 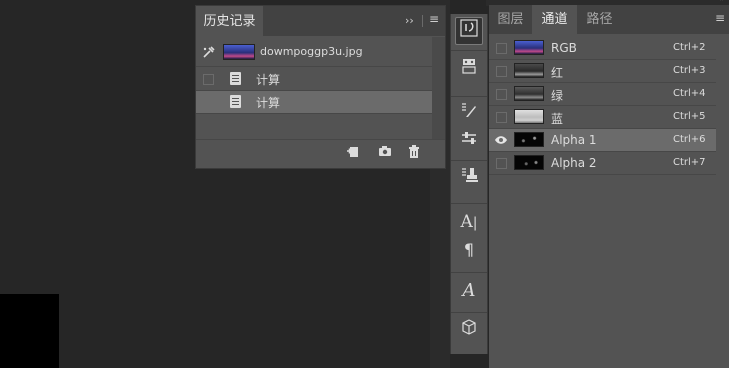 I want to click on history-snapshot-row: dowmpoggp3u.jpg, so click(x=314, y=52).